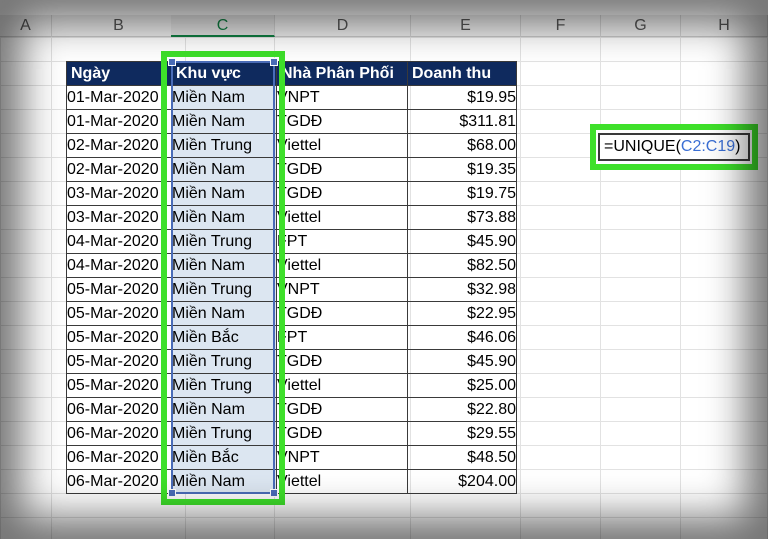 The height and width of the screenshot is (539, 768). I want to click on table-row: 02-Mar-2020 Miền Trung Viettel $68.00, so click(291, 145).